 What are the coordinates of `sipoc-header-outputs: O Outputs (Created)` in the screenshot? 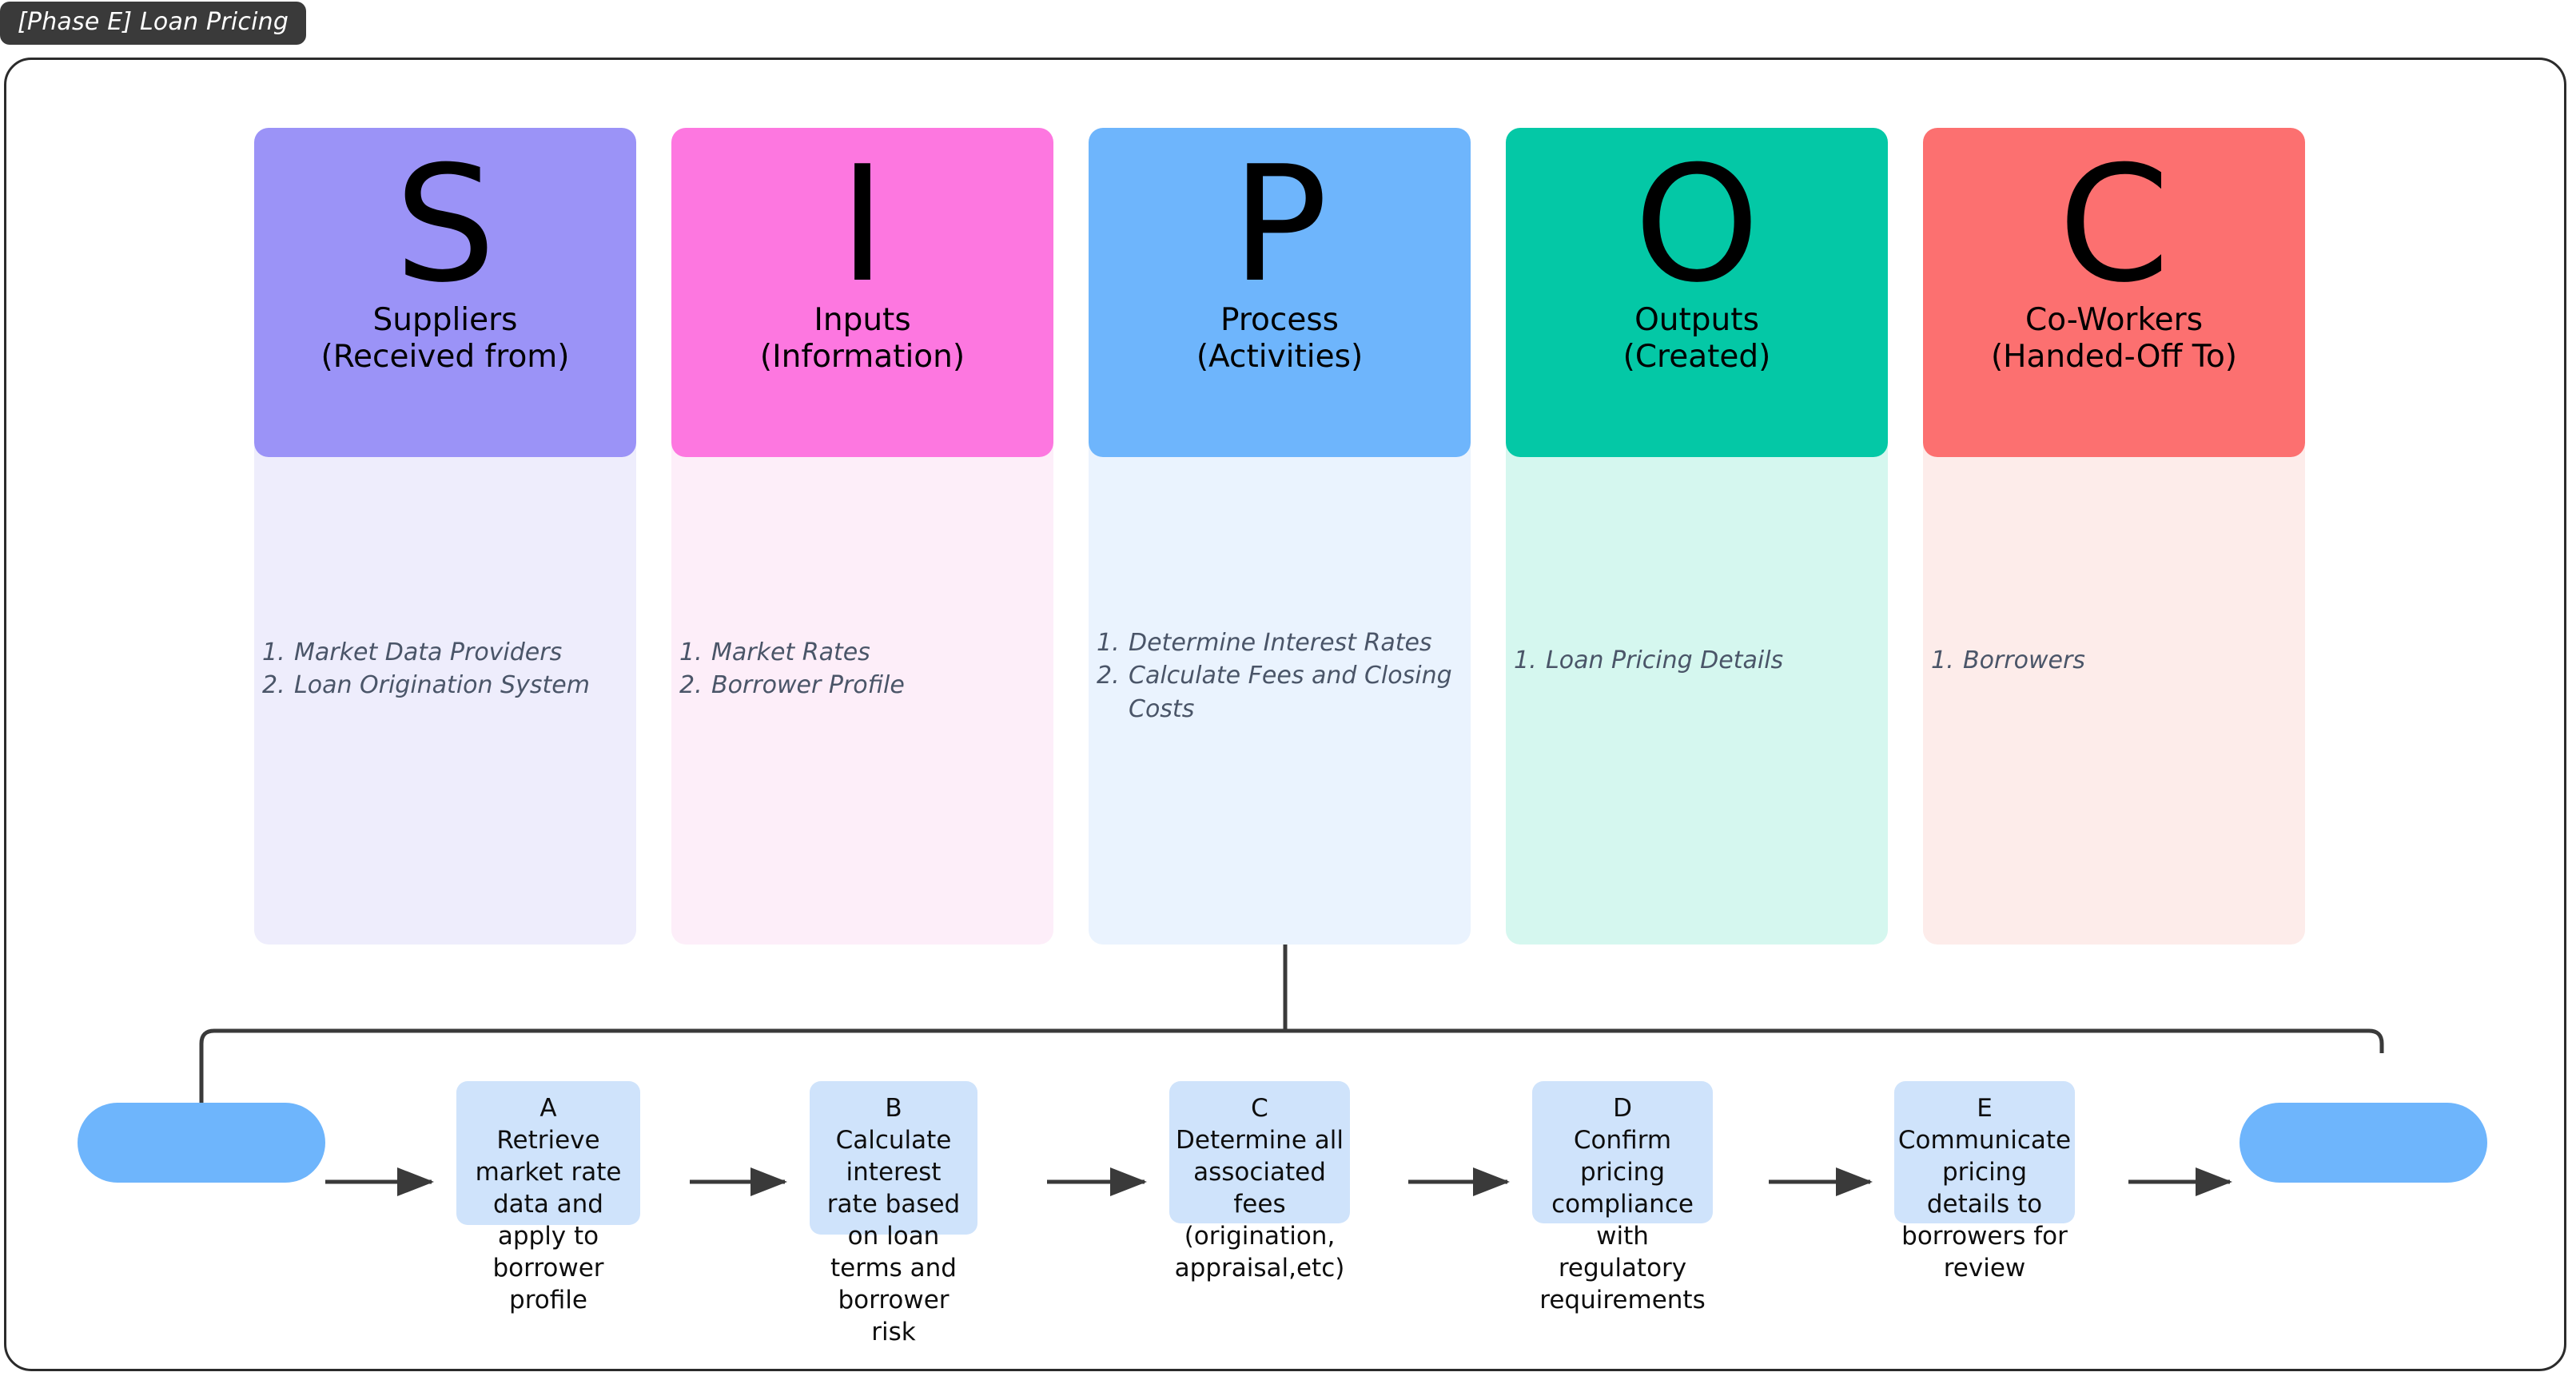 It's located at (1697, 292).